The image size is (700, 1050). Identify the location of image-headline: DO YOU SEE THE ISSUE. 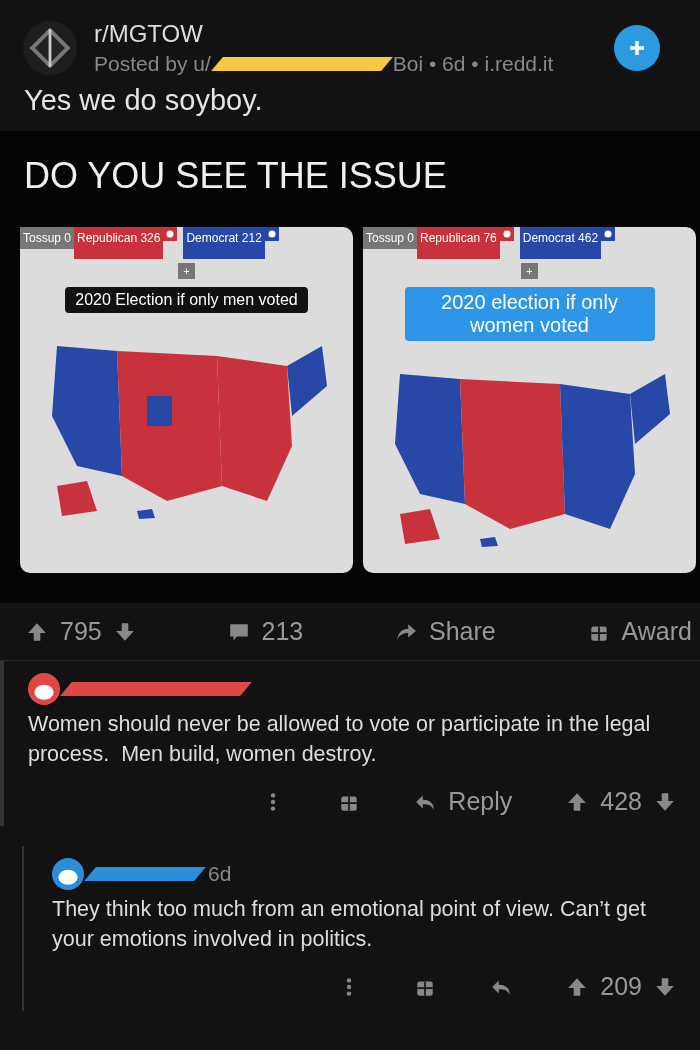
(236, 176).